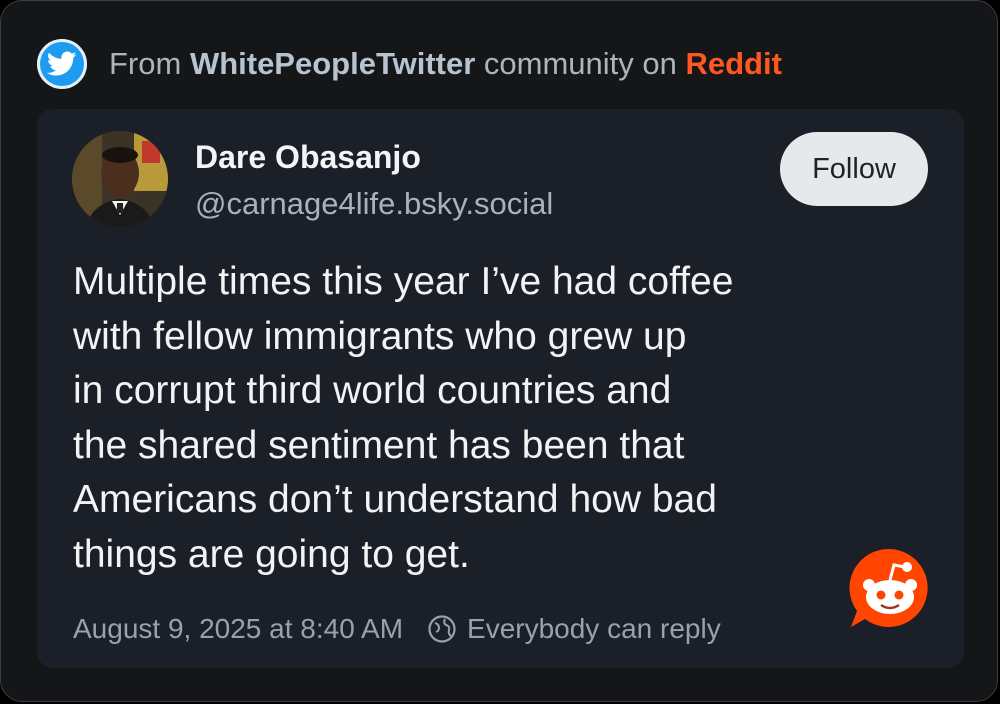 The width and height of the screenshot is (1000, 704). I want to click on avatar, so click(120, 179).